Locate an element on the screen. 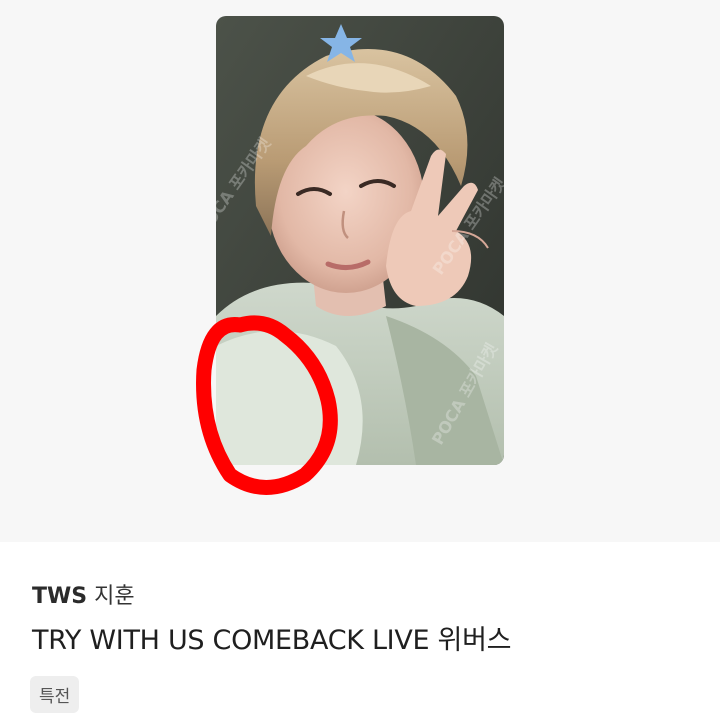 This screenshot has height=720, width=720. member-name: 지훈 is located at coordinates (114, 596).